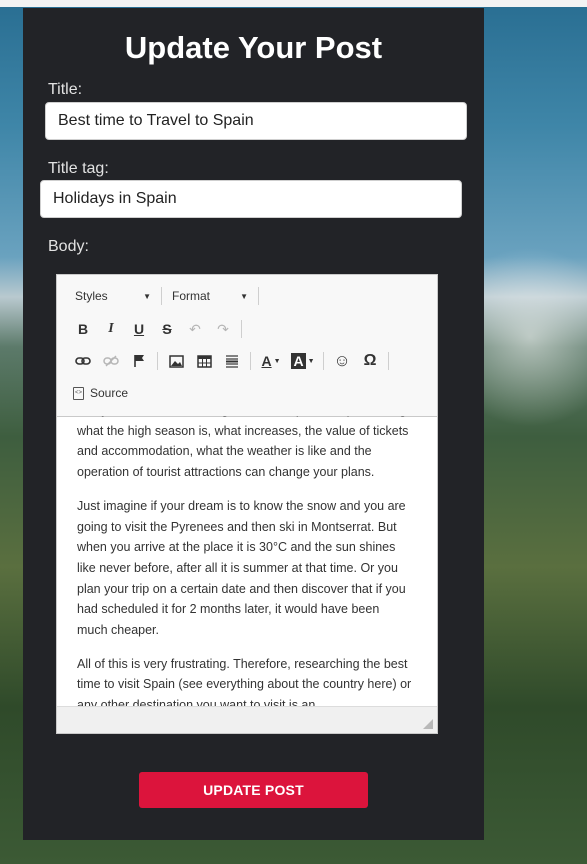 The image size is (587, 864). I want to click on omega-icon: Ω, so click(370, 360).